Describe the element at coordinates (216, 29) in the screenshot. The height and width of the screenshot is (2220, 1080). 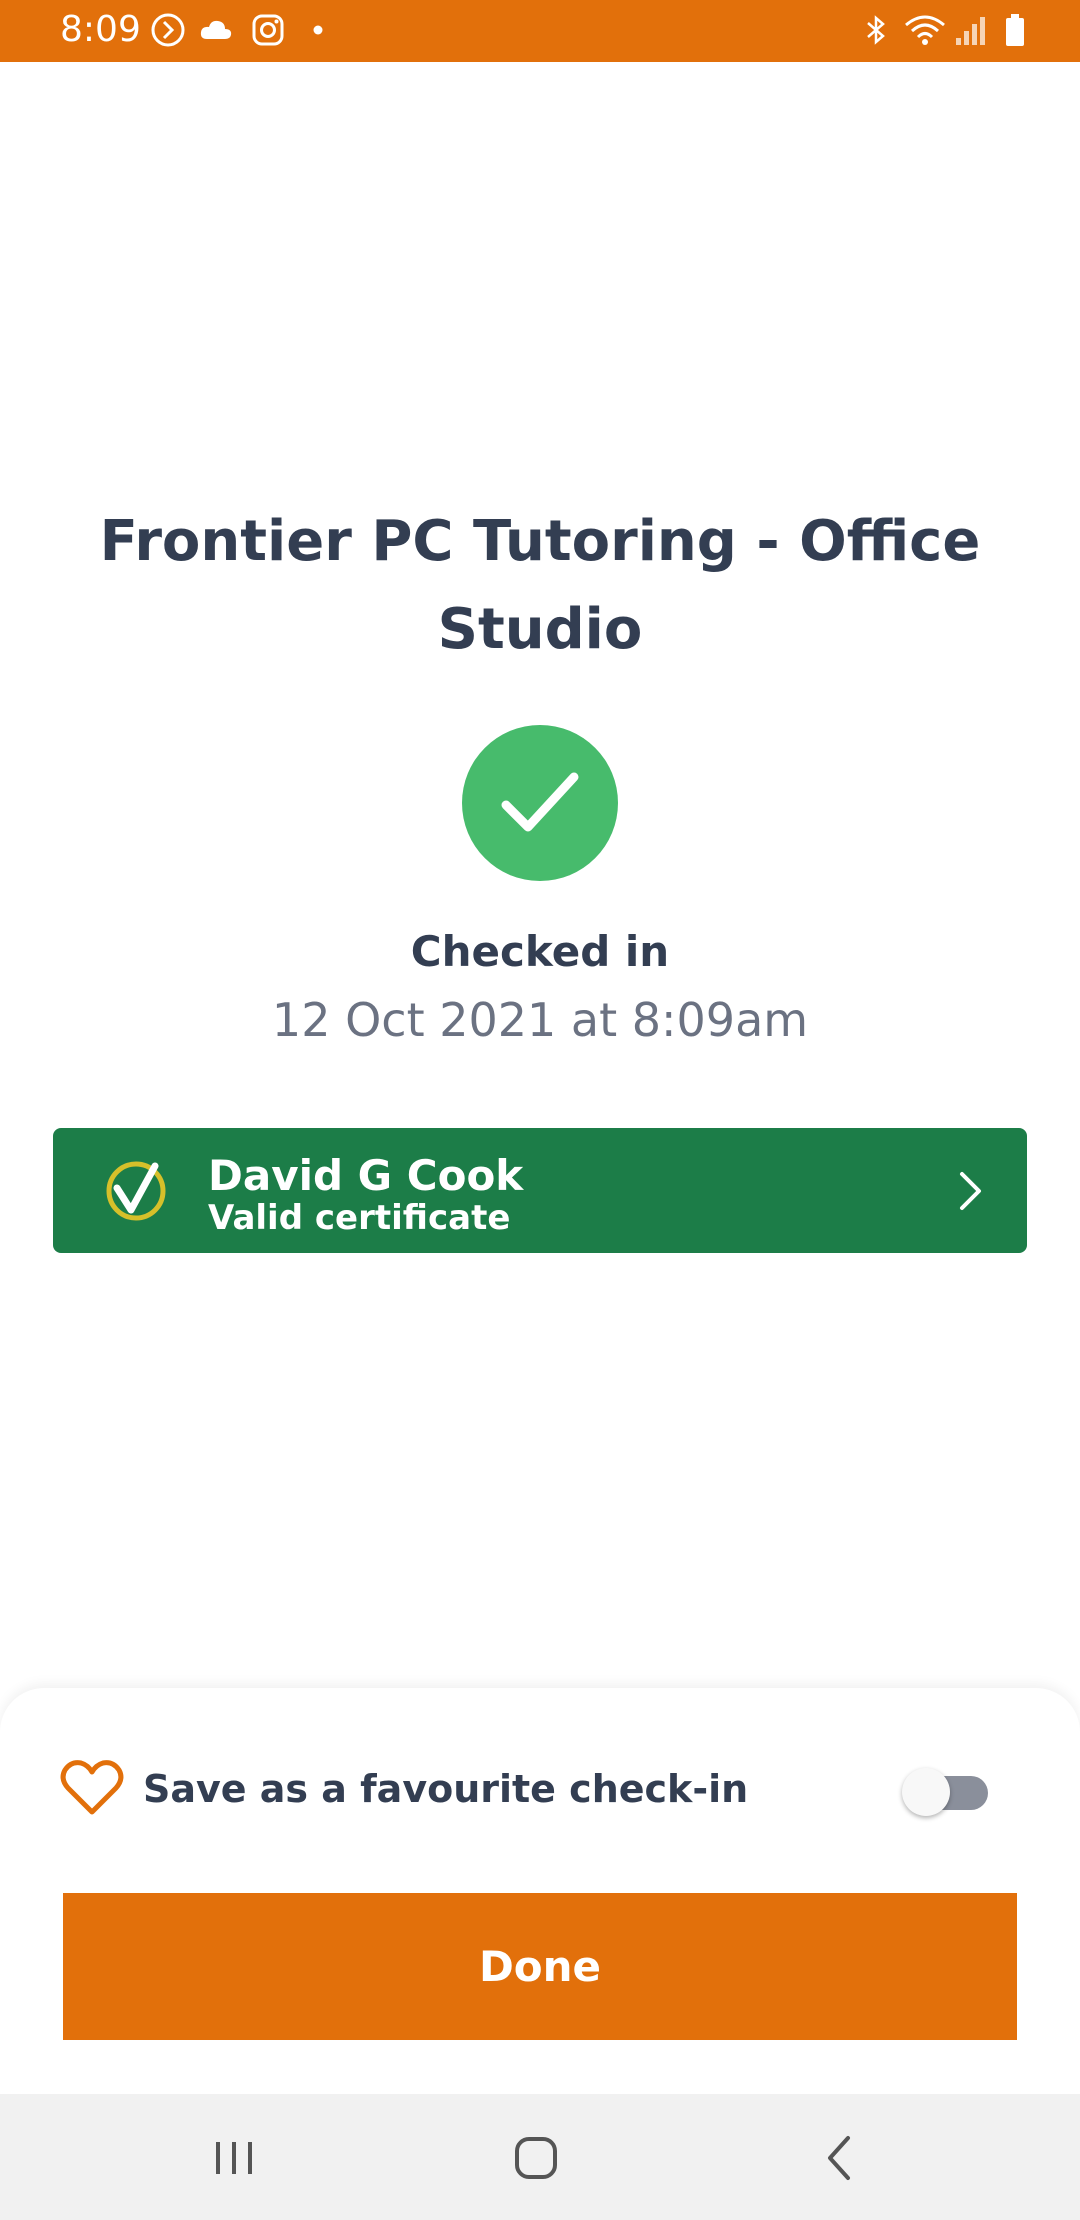
I see `cloud-icon` at that location.